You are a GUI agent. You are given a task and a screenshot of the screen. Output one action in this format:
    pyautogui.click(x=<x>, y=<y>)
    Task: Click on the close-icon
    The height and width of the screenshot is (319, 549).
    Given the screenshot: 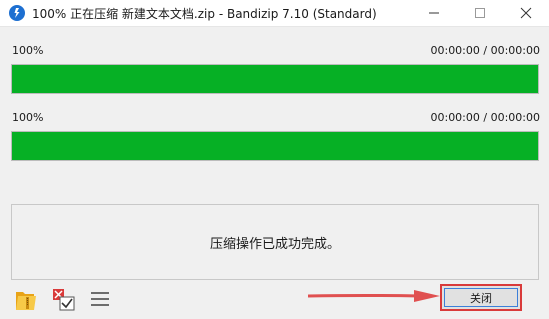 What is the action you would take?
    pyautogui.click(x=526, y=13)
    